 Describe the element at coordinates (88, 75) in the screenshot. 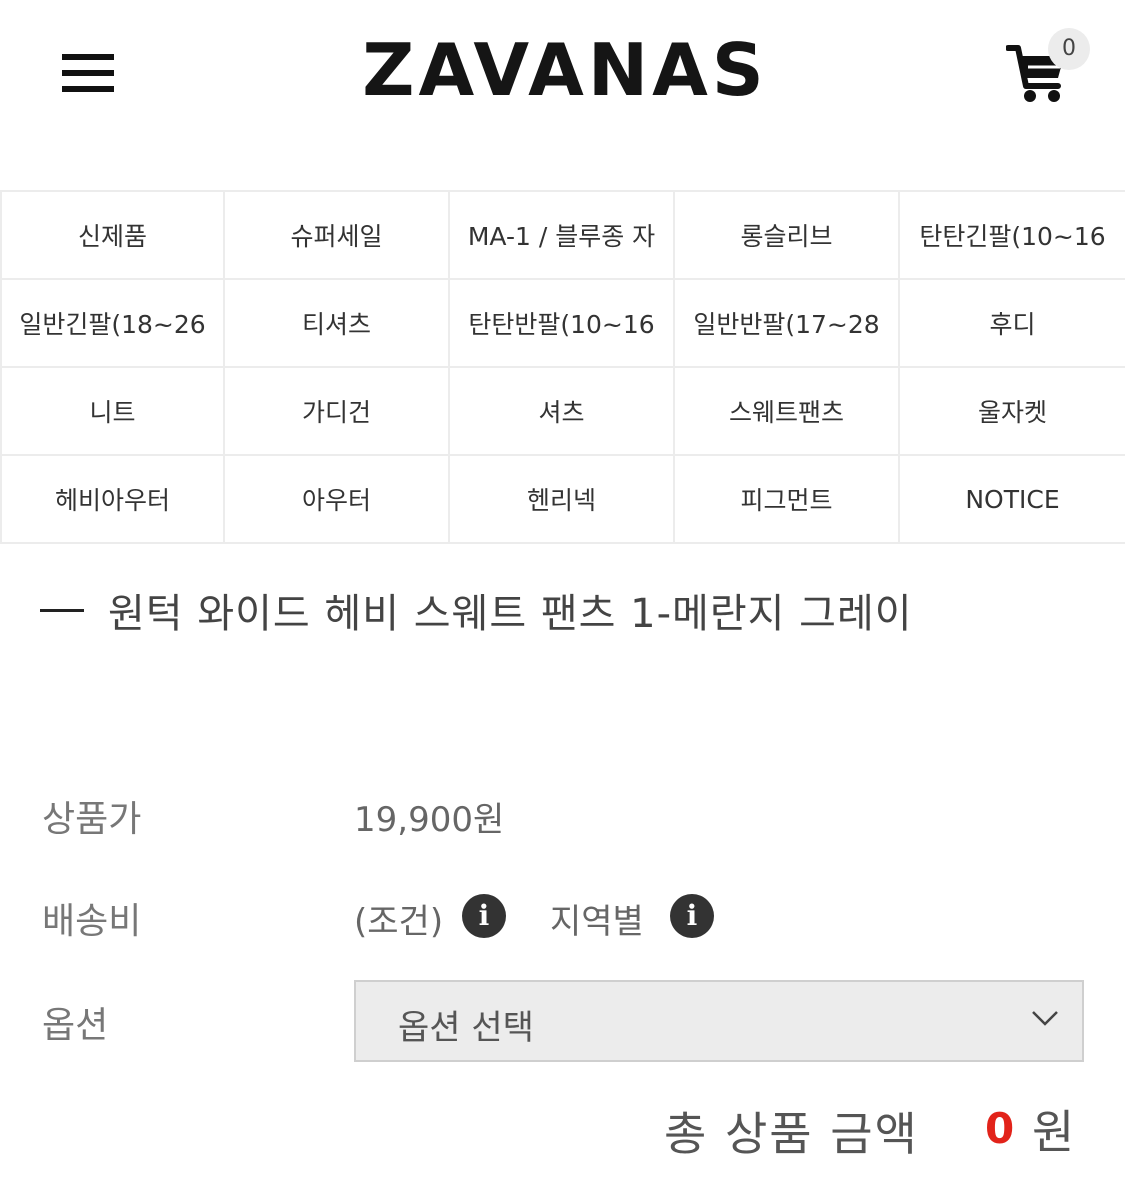

I see `hamburger-menu-icon` at that location.